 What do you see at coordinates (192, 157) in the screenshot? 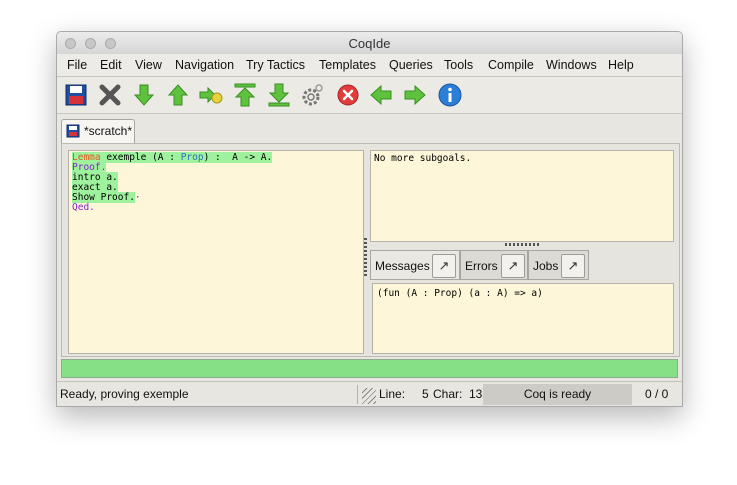
I see `lemma-type: Prop` at bounding box center [192, 157].